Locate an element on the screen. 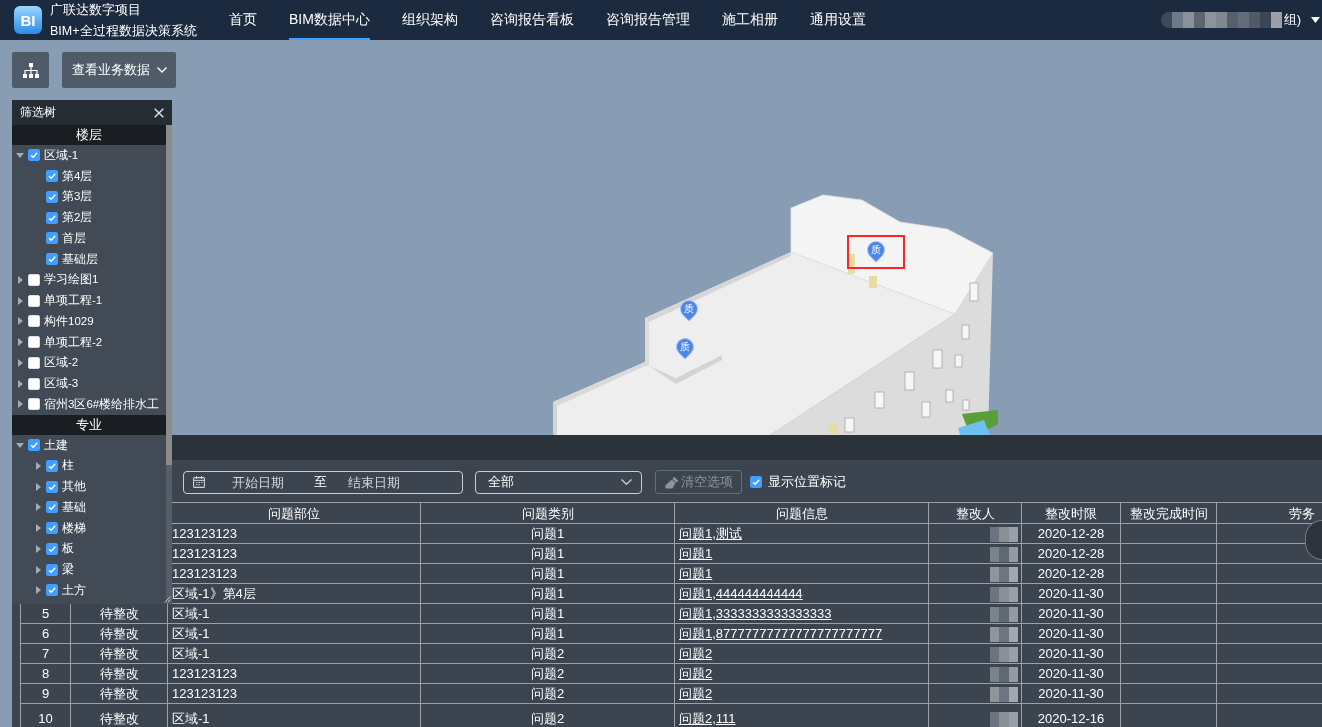 This screenshot has width=1322, height=727. tree-item-label: 柱 is located at coordinates (68, 466).